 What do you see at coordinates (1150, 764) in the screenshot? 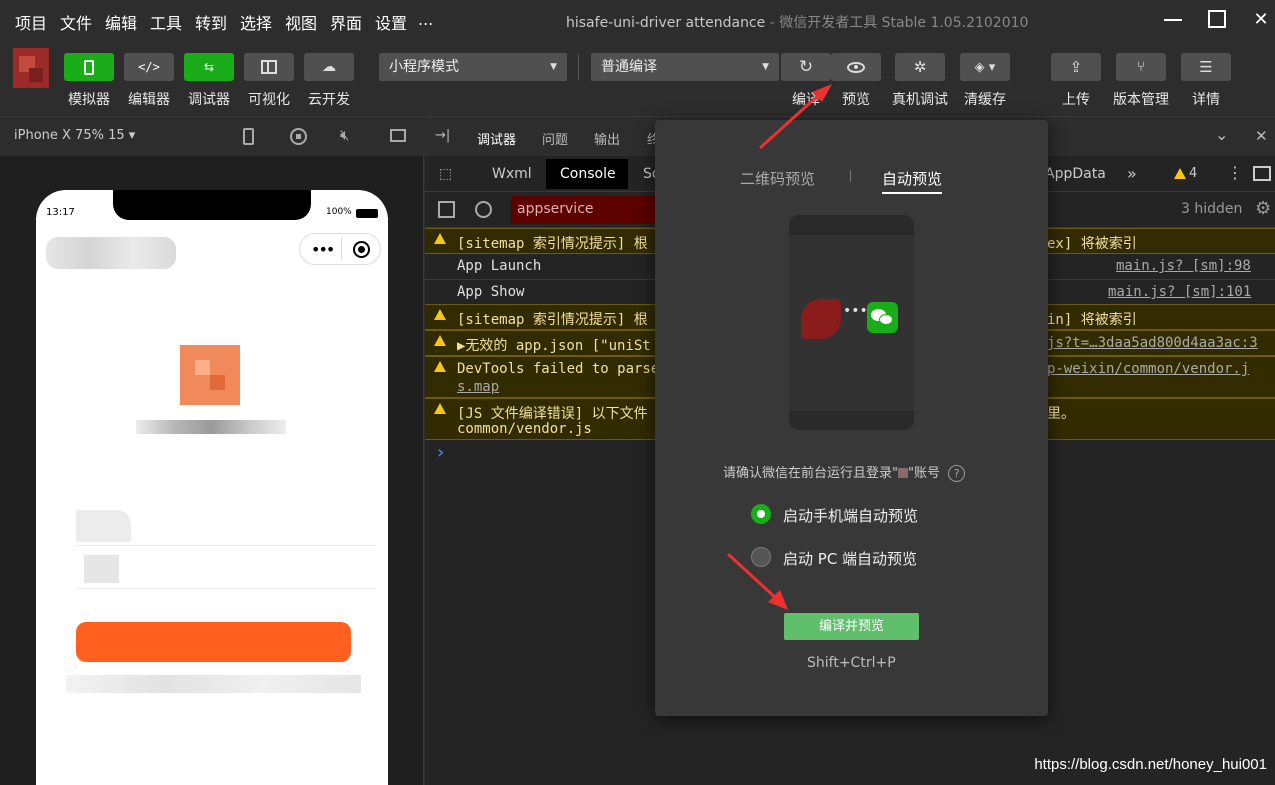
I see `watermark: https://blog.csdn.net/honey_hui001` at bounding box center [1150, 764].